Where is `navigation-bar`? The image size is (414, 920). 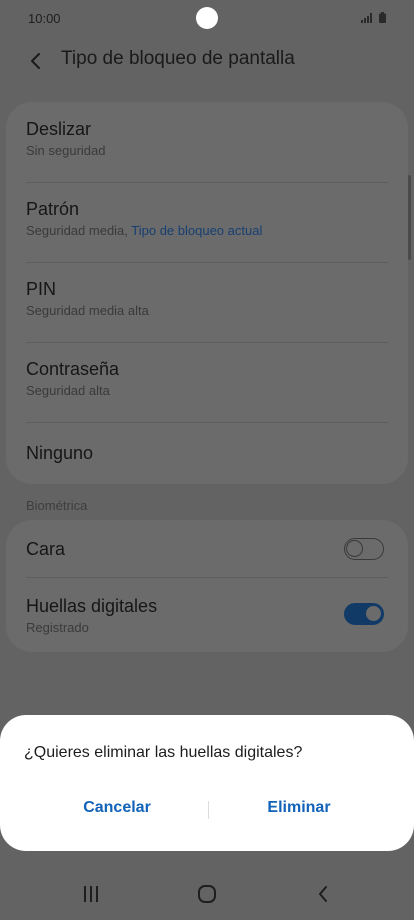
navigation-bar is located at coordinates (207, 893).